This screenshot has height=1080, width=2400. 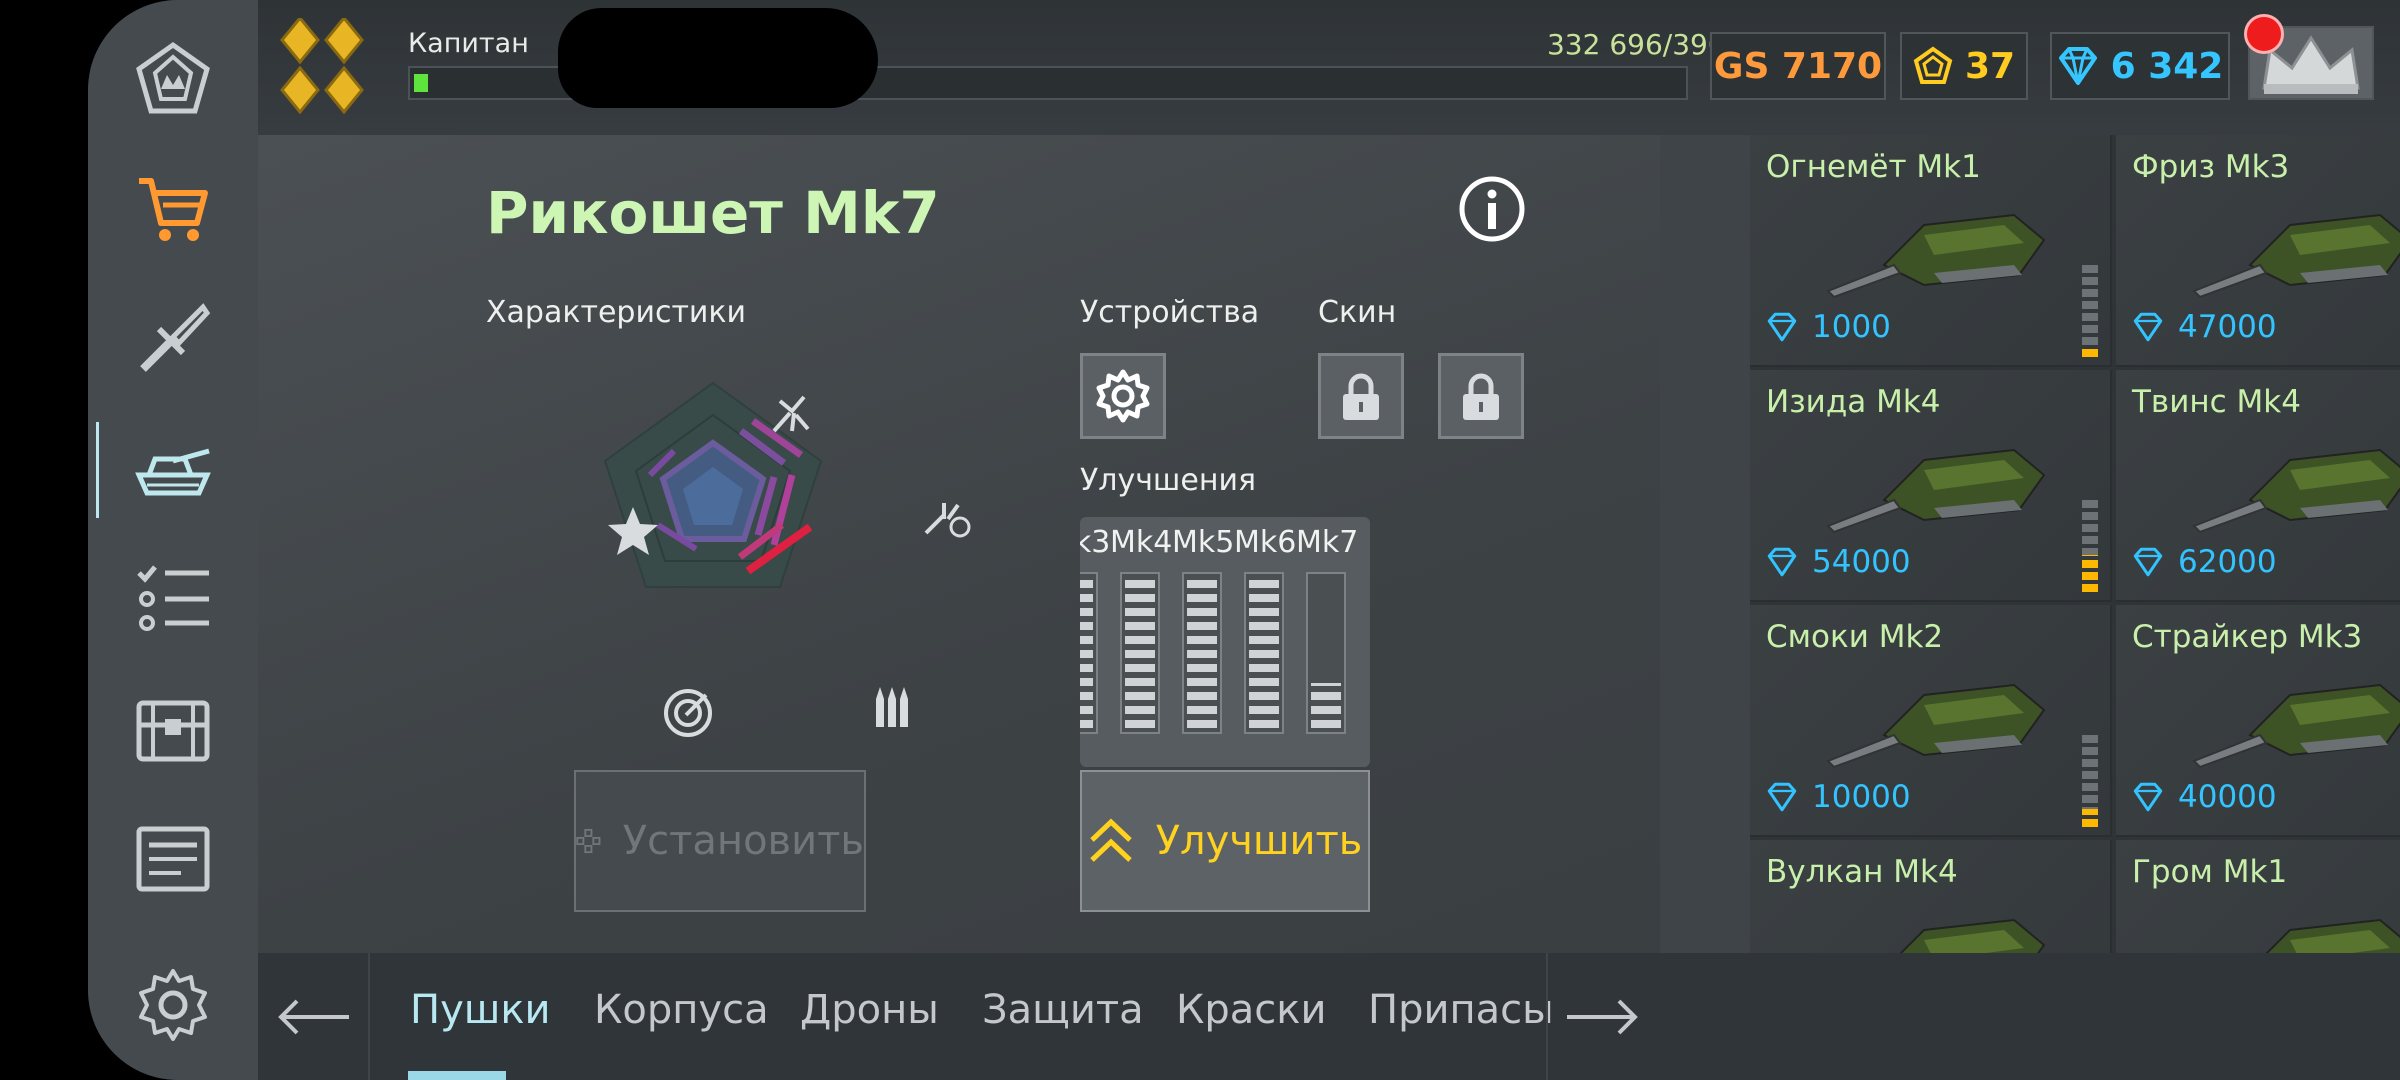 What do you see at coordinates (681, 1010) in the screenshot?
I see `tab-hulls: Корпуса` at bounding box center [681, 1010].